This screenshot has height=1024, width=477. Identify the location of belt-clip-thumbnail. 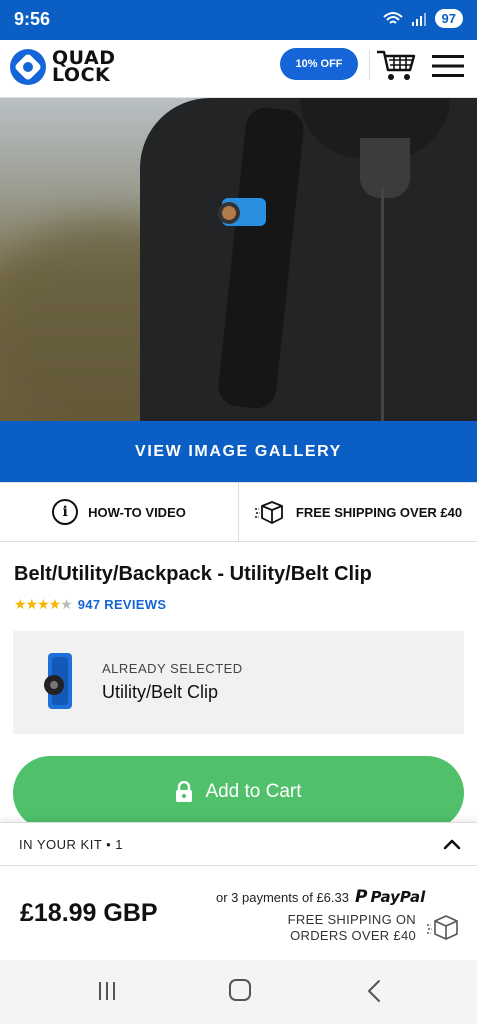
(58, 681).